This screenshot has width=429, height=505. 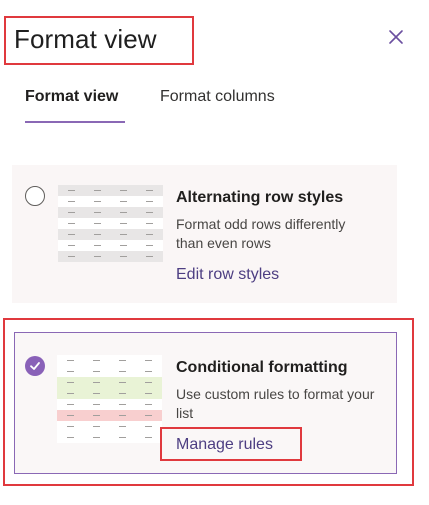 What do you see at coordinates (275, 403) in the screenshot?
I see `option-description: Use custom rules to format your list` at bounding box center [275, 403].